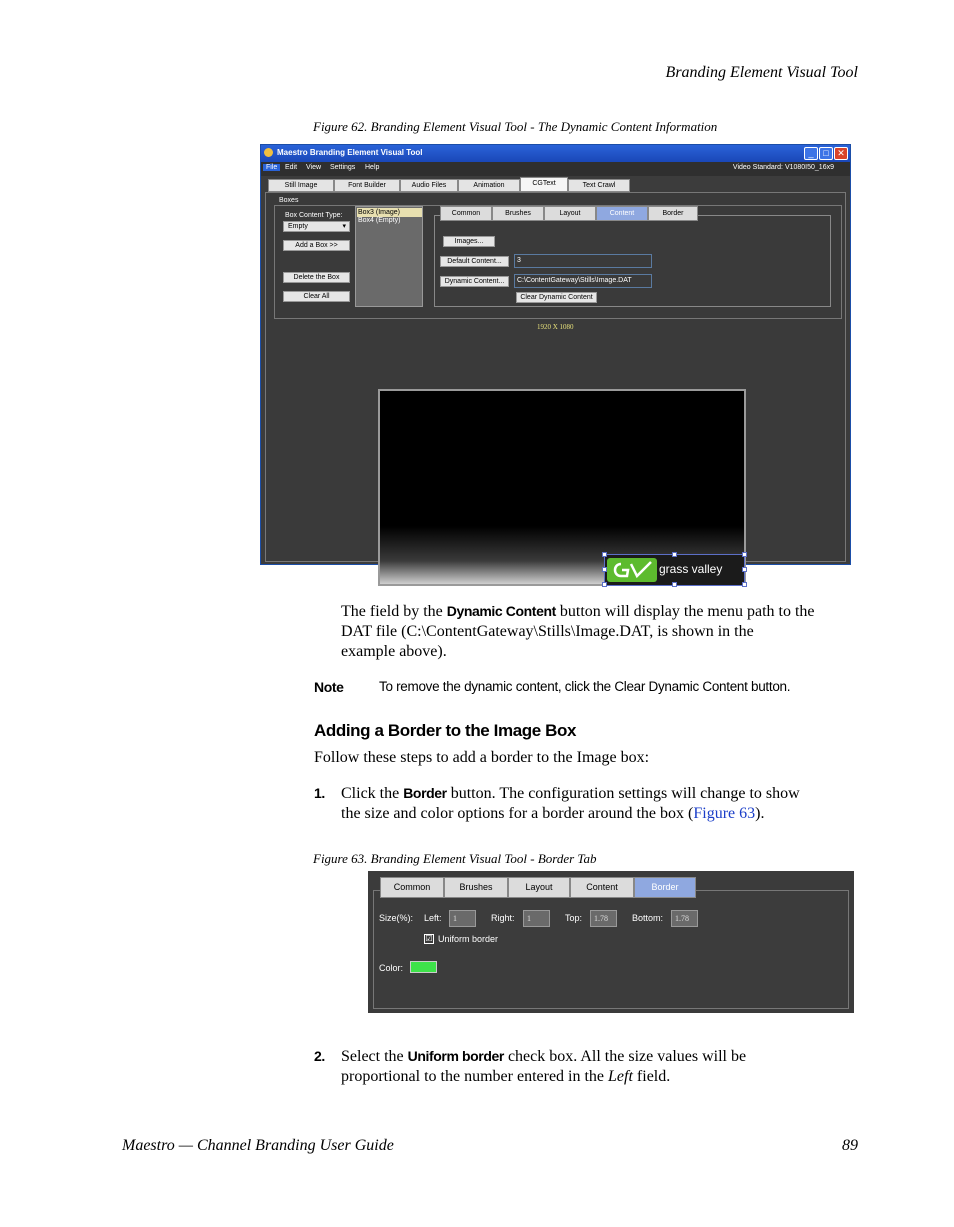 The height and width of the screenshot is (1227, 954). What do you see at coordinates (314, 215) in the screenshot?
I see `box-content-type-label: Box Content Type:` at bounding box center [314, 215].